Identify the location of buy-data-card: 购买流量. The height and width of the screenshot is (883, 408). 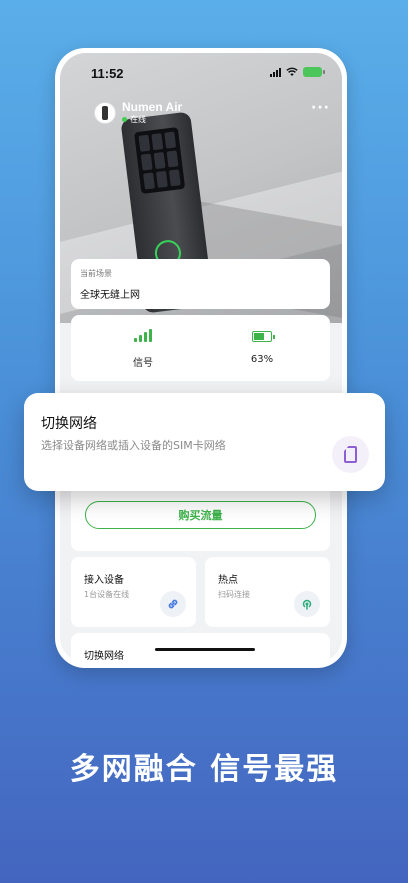
(200, 517).